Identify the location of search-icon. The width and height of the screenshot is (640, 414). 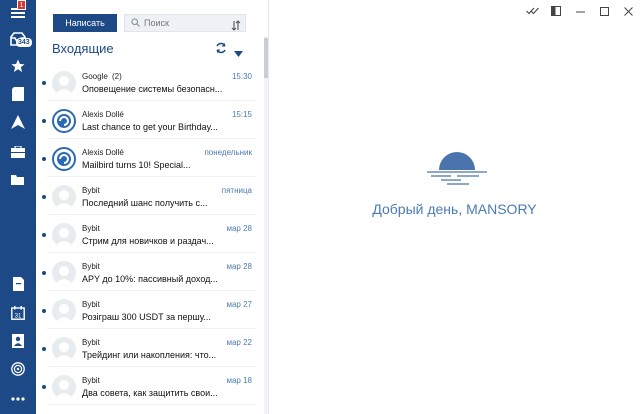
(135, 23).